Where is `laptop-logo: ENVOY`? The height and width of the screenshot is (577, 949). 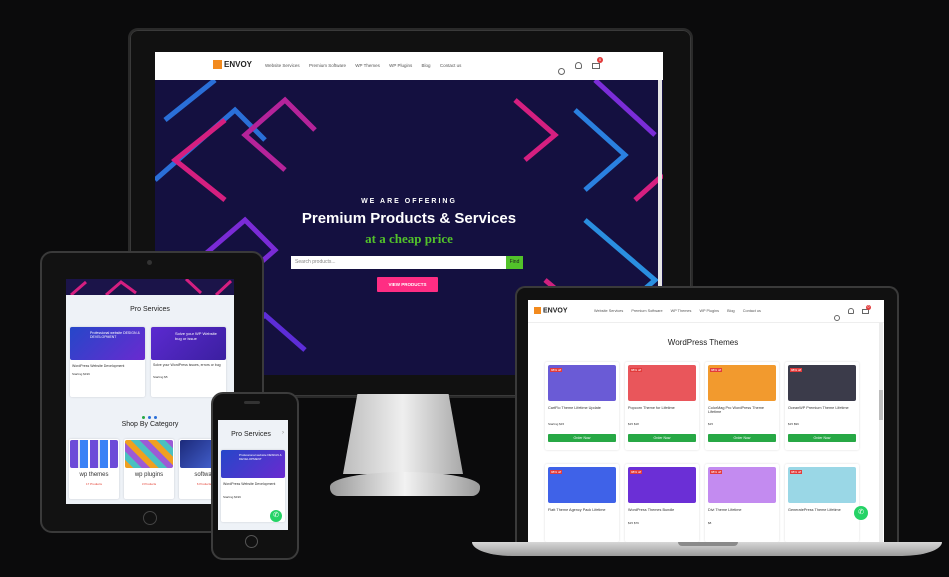
laptop-logo: ENVOY is located at coordinates (551, 310).